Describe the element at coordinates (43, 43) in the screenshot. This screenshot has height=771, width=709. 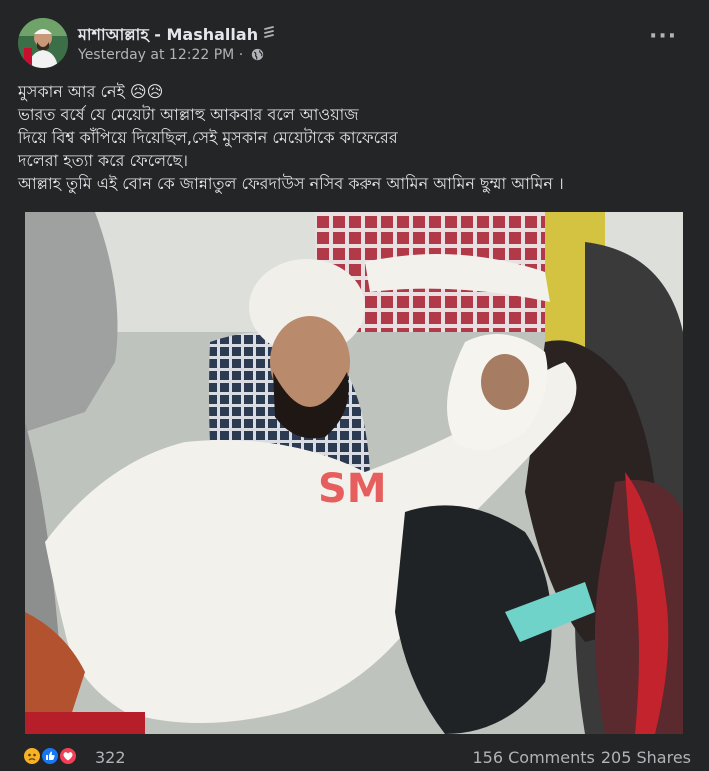
I see `page-avatar` at that location.